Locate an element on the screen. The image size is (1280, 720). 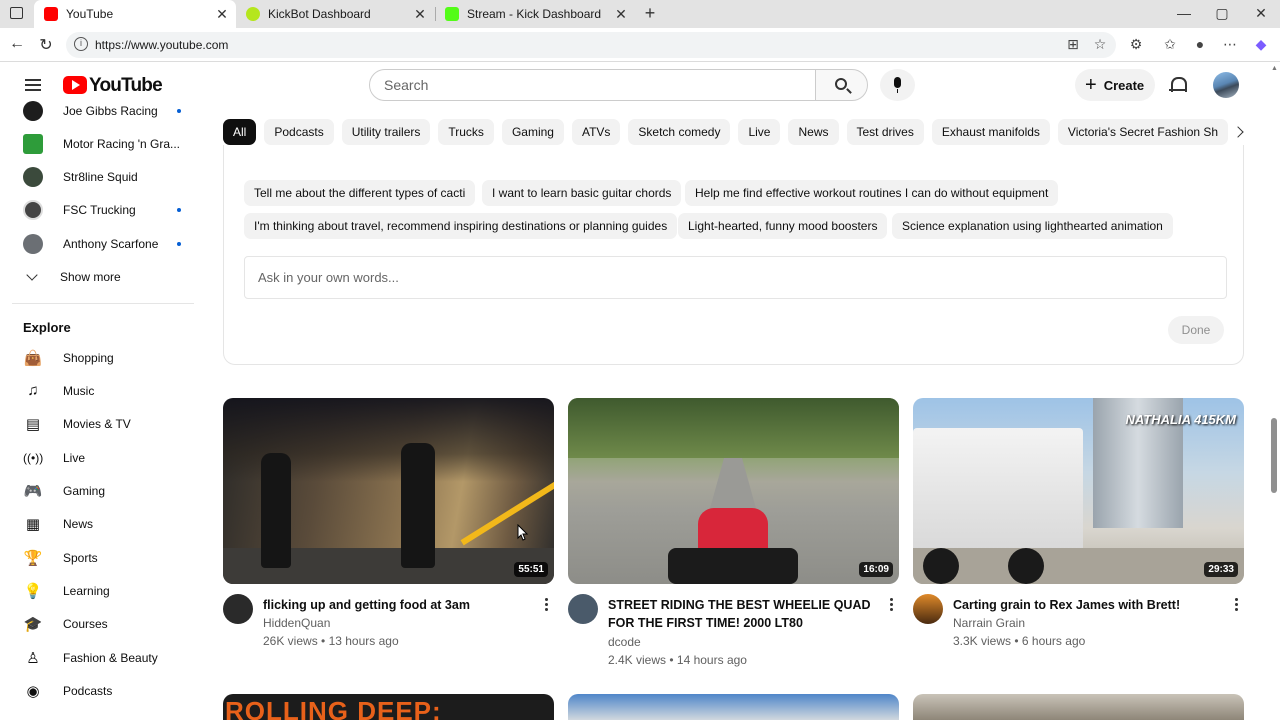
chip-utility-trailers: Utility trailers is located at coordinates (386, 132).